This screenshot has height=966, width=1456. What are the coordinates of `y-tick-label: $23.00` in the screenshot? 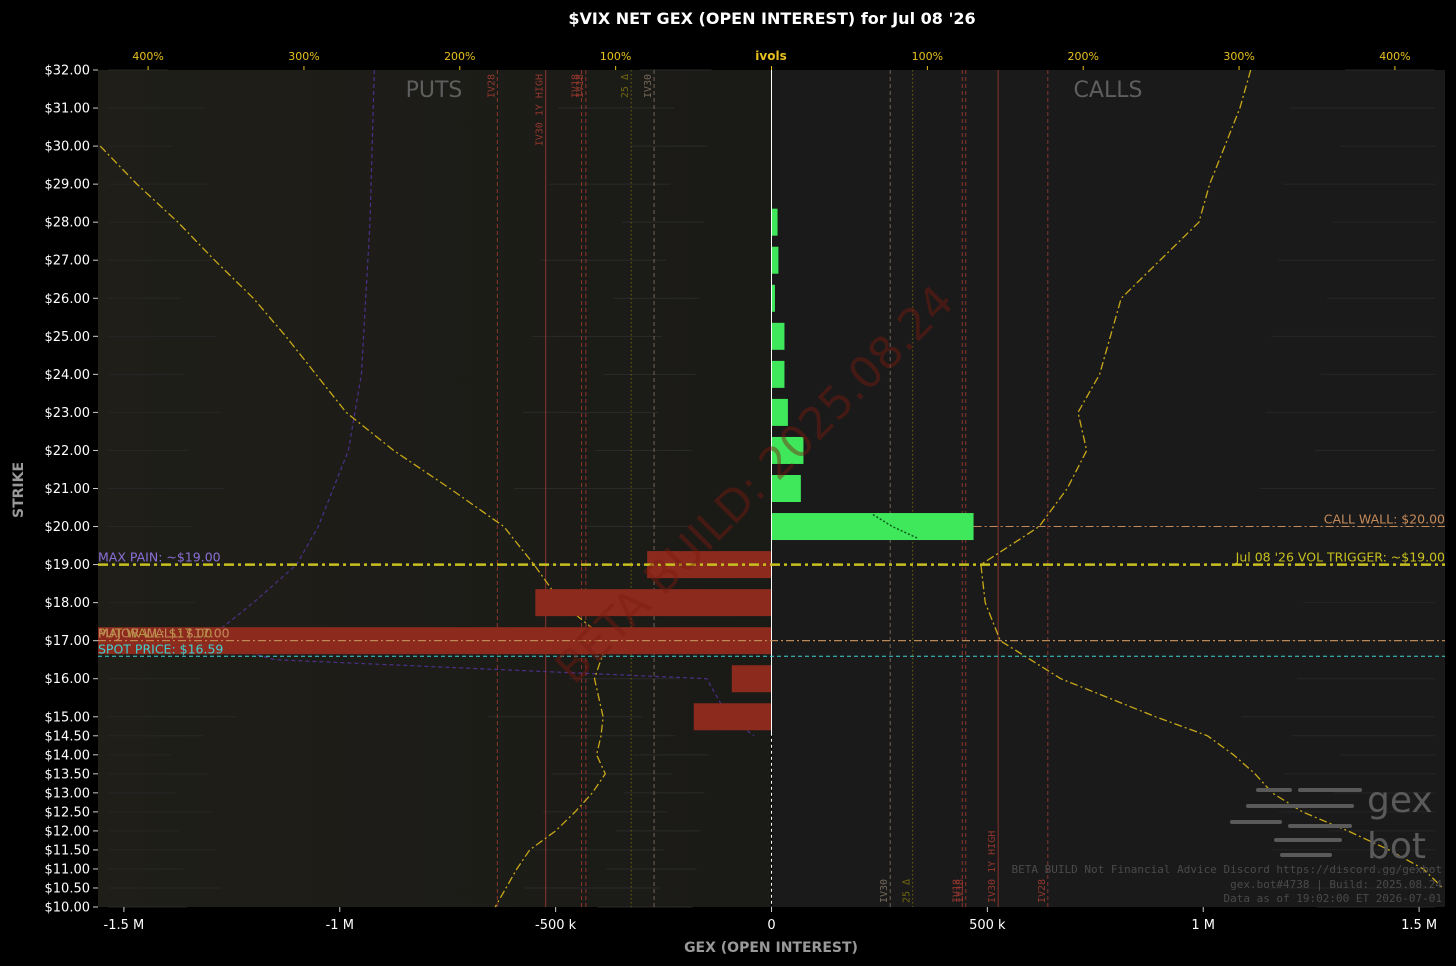 It's located at (68, 413).